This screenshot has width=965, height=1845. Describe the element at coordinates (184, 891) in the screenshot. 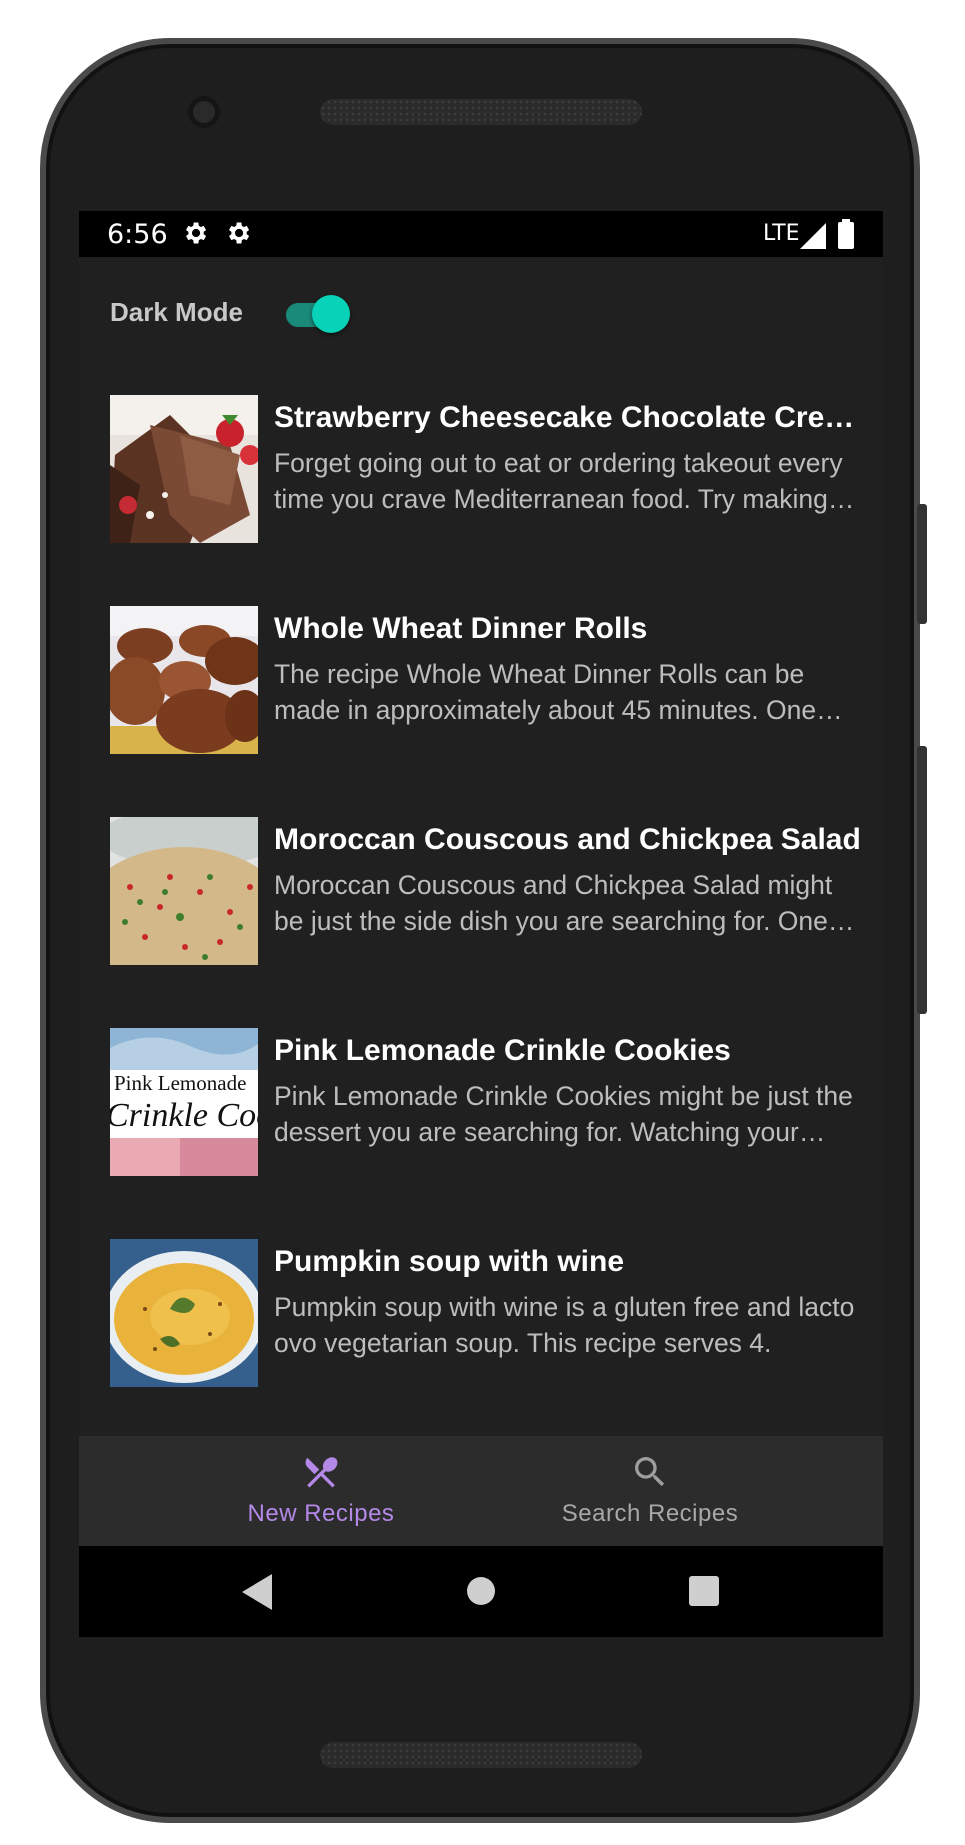

I see `couscous-salad-photo` at that location.